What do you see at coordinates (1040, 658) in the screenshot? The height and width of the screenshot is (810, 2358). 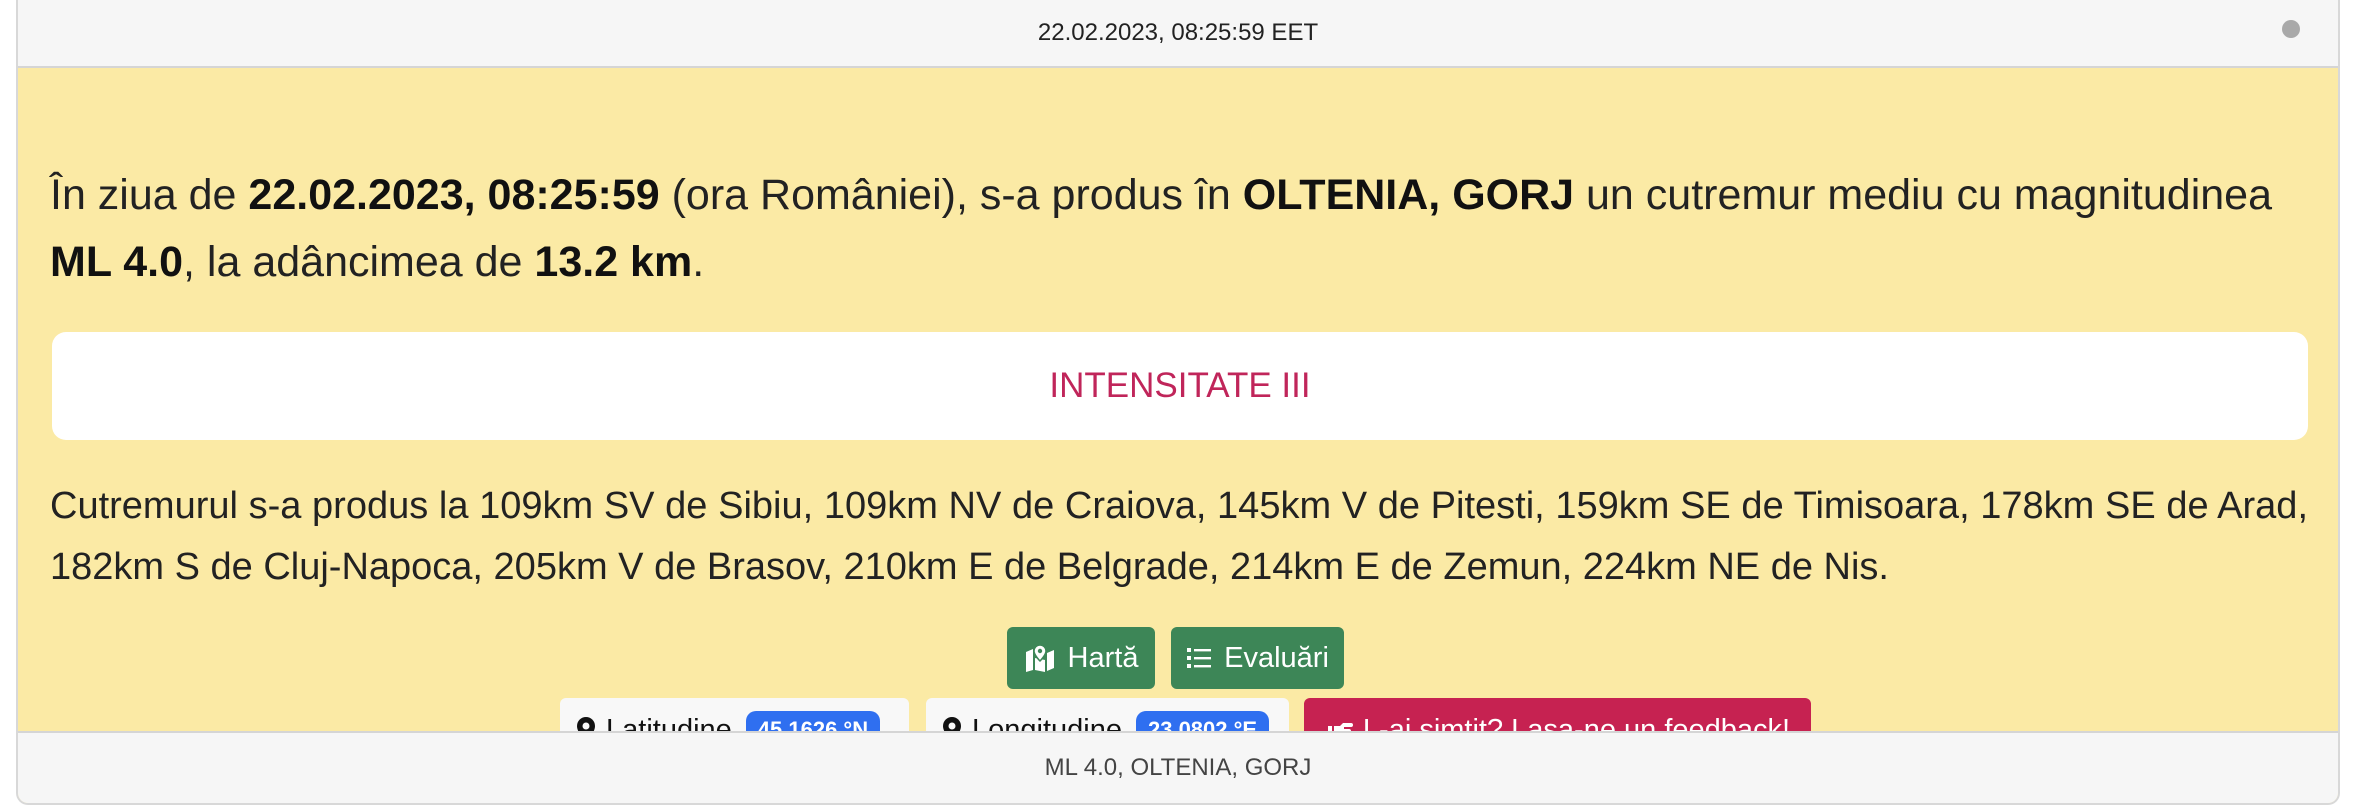 I see `map-marked-icon` at bounding box center [1040, 658].